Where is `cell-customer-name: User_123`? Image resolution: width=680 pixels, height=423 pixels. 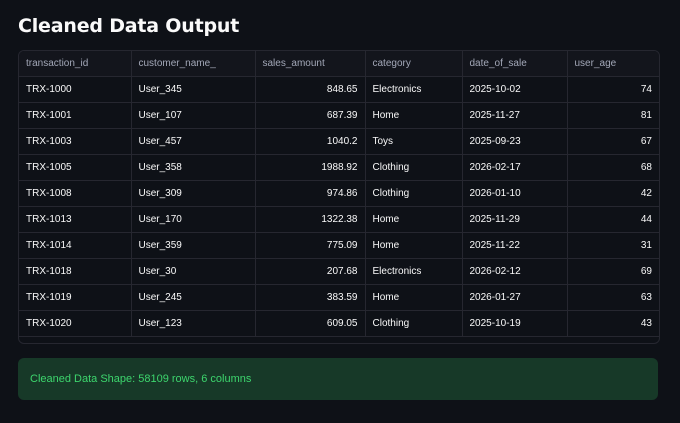
cell-customer-name: User_123 is located at coordinates (193, 323).